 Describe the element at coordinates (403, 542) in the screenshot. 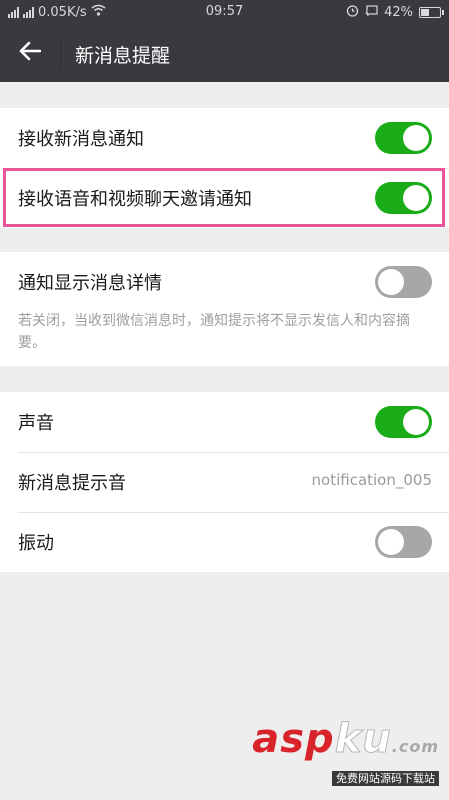

I see `vibration-toggle` at that location.